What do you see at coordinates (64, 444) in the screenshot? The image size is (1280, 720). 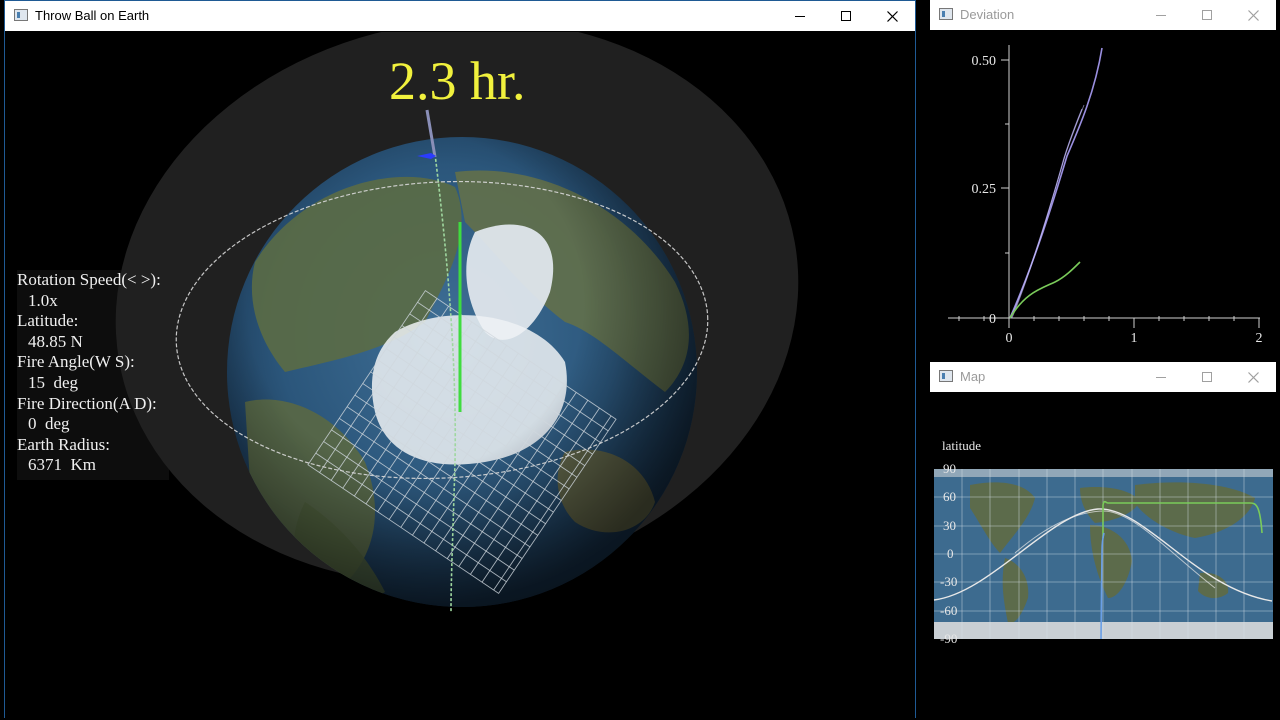 I see `earth-radius-label: Earth Radius:` at bounding box center [64, 444].